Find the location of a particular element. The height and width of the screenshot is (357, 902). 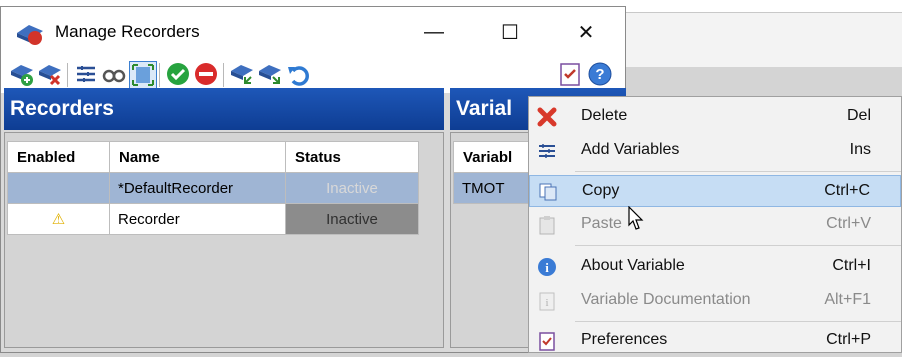

delete-icon is located at coordinates (547, 117).